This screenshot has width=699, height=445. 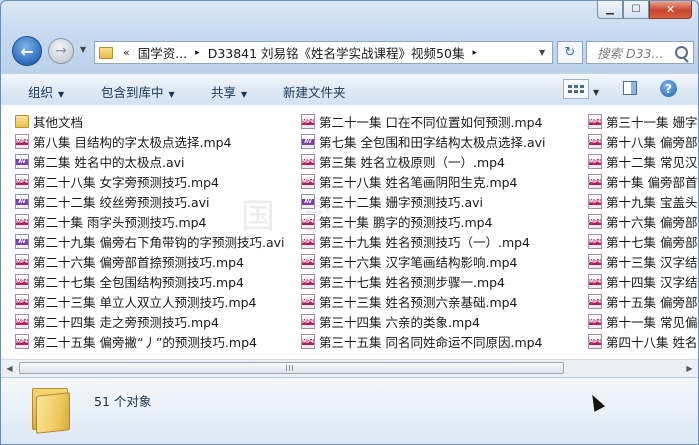 What do you see at coordinates (423, 141) in the screenshot?
I see `file-item: 第七集 全包围和田字结构太极点选择.avi` at bounding box center [423, 141].